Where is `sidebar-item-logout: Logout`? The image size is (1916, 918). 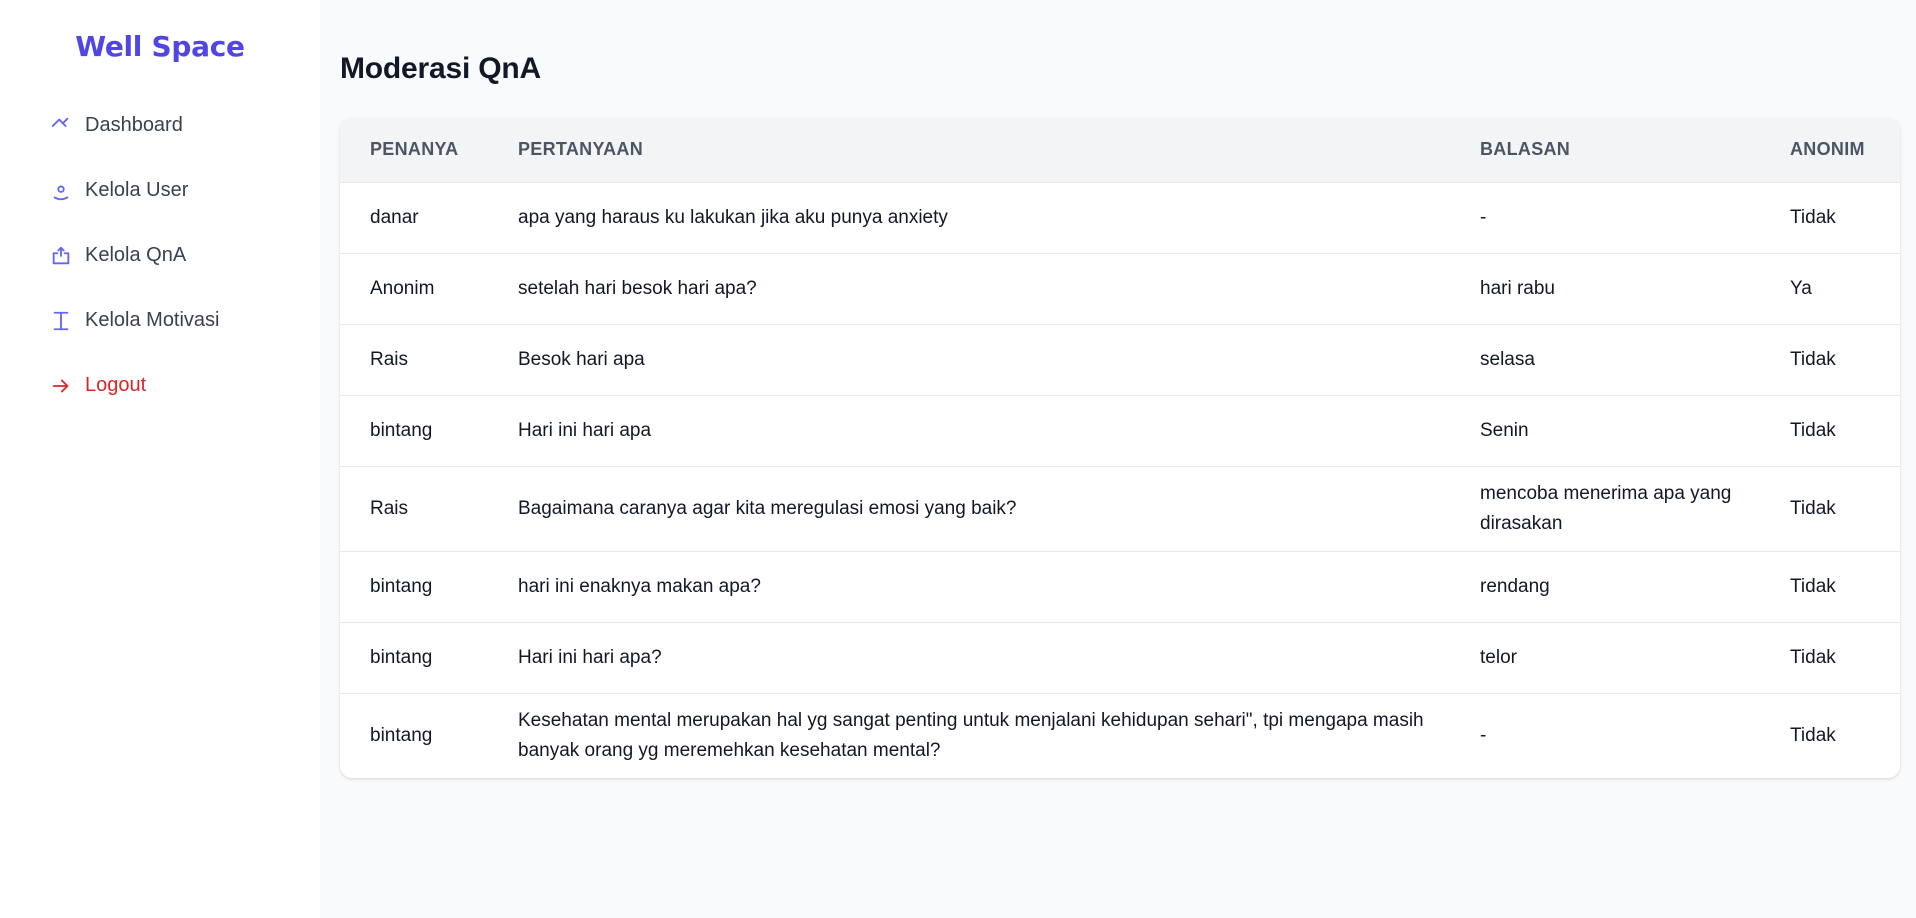
sidebar-item-logout: Logout is located at coordinates (185, 385).